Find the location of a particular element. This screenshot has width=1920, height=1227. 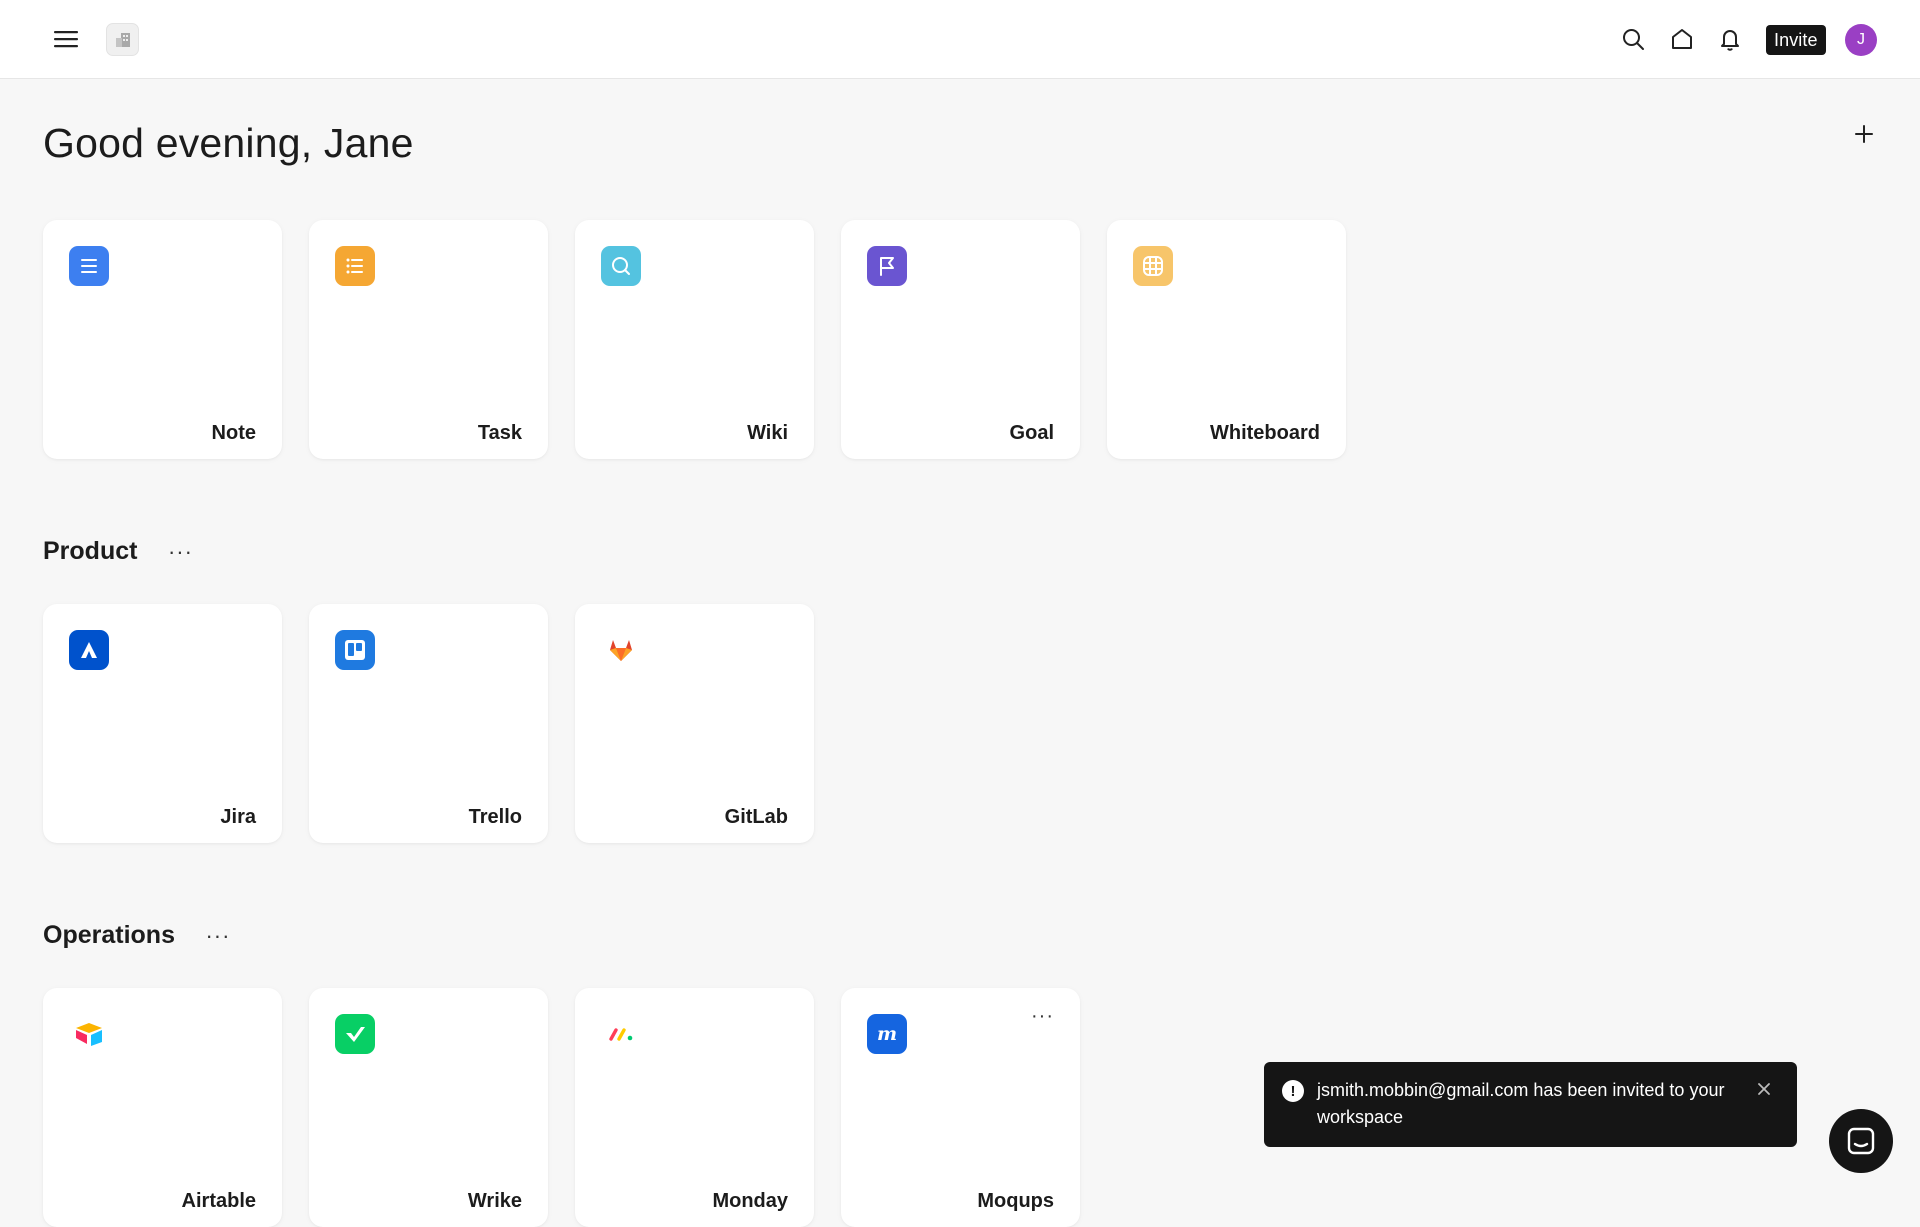

card-label: Airtable is located at coordinates (218, 1201).